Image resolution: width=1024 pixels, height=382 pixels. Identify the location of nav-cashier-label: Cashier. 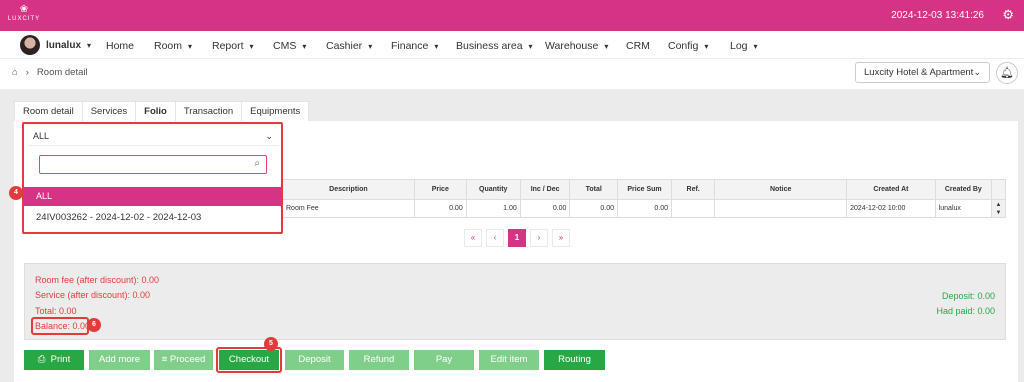
(344, 46).